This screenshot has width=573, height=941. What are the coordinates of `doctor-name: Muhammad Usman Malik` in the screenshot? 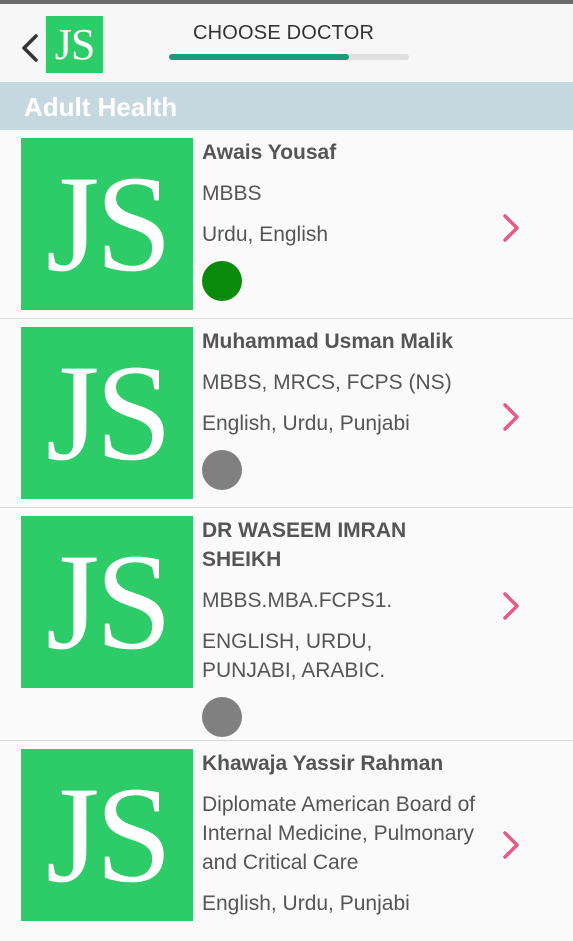 It's located at (327, 341).